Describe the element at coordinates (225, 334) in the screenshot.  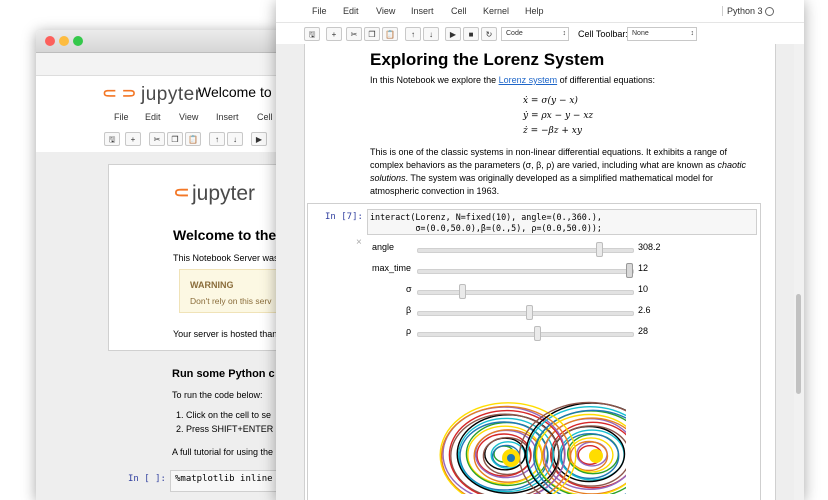
I see `hosted-text: Your server is hosted than` at that location.